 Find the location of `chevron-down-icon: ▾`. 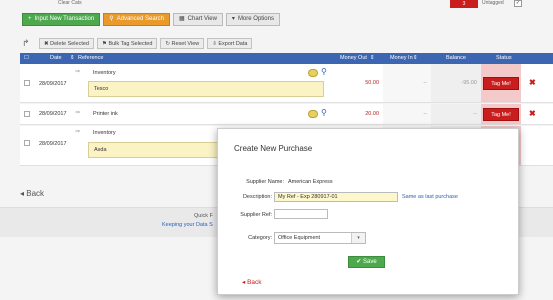

chevron-down-icon: ▾ is located at coordinates (358, 238).